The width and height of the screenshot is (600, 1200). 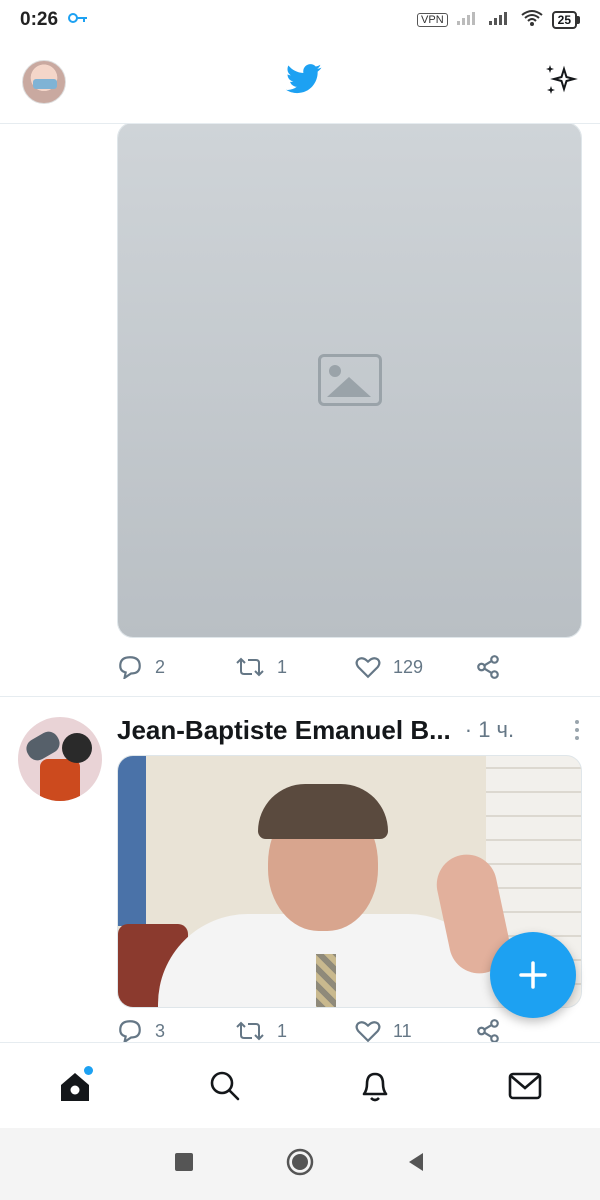 I want to click on nav-search, so click(x=225, y=1086).